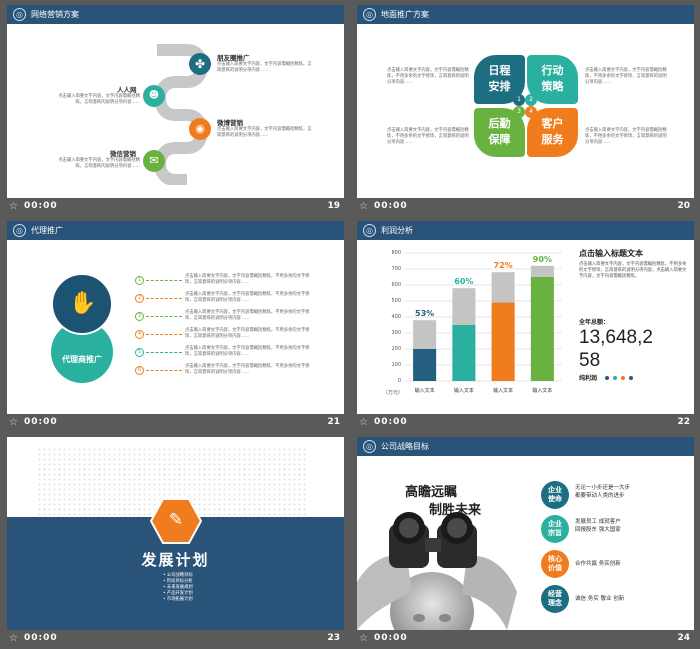 The image size is (700, 649). Describe the element at coordinates (333, 206) in the screenshot. I see `slide-number: 19` at that location.